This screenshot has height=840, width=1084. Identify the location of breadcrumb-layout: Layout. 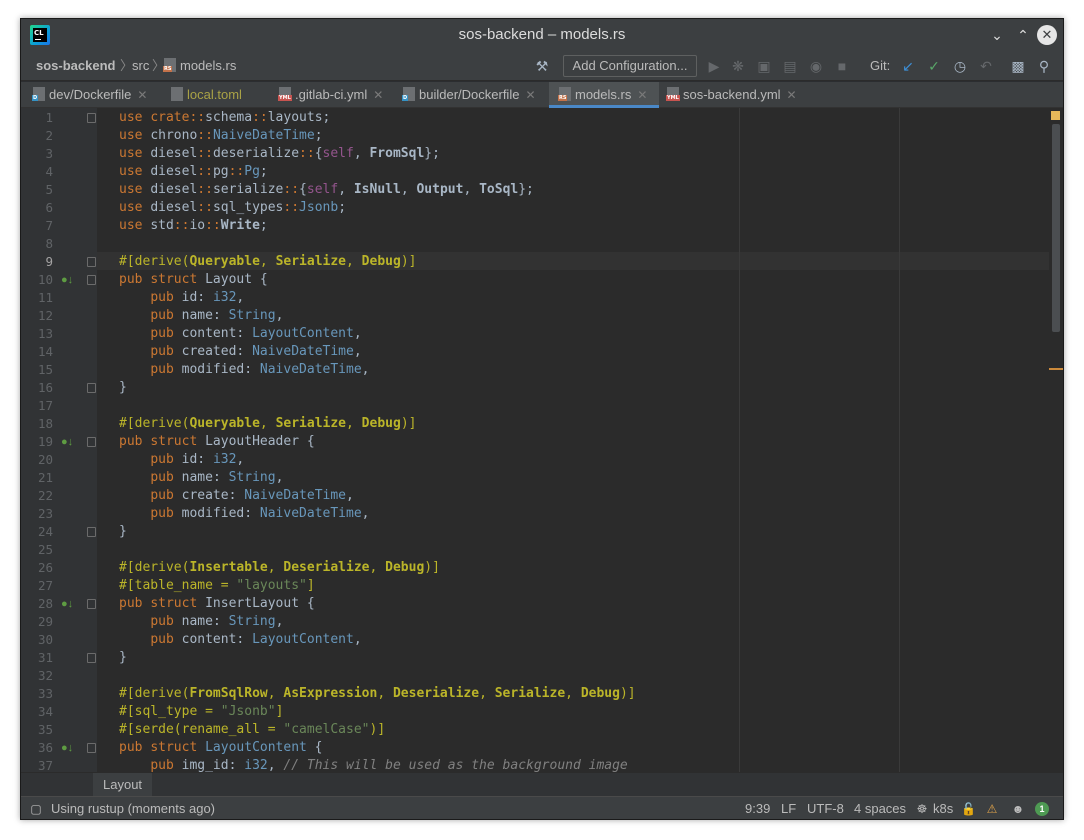
(123, 785).